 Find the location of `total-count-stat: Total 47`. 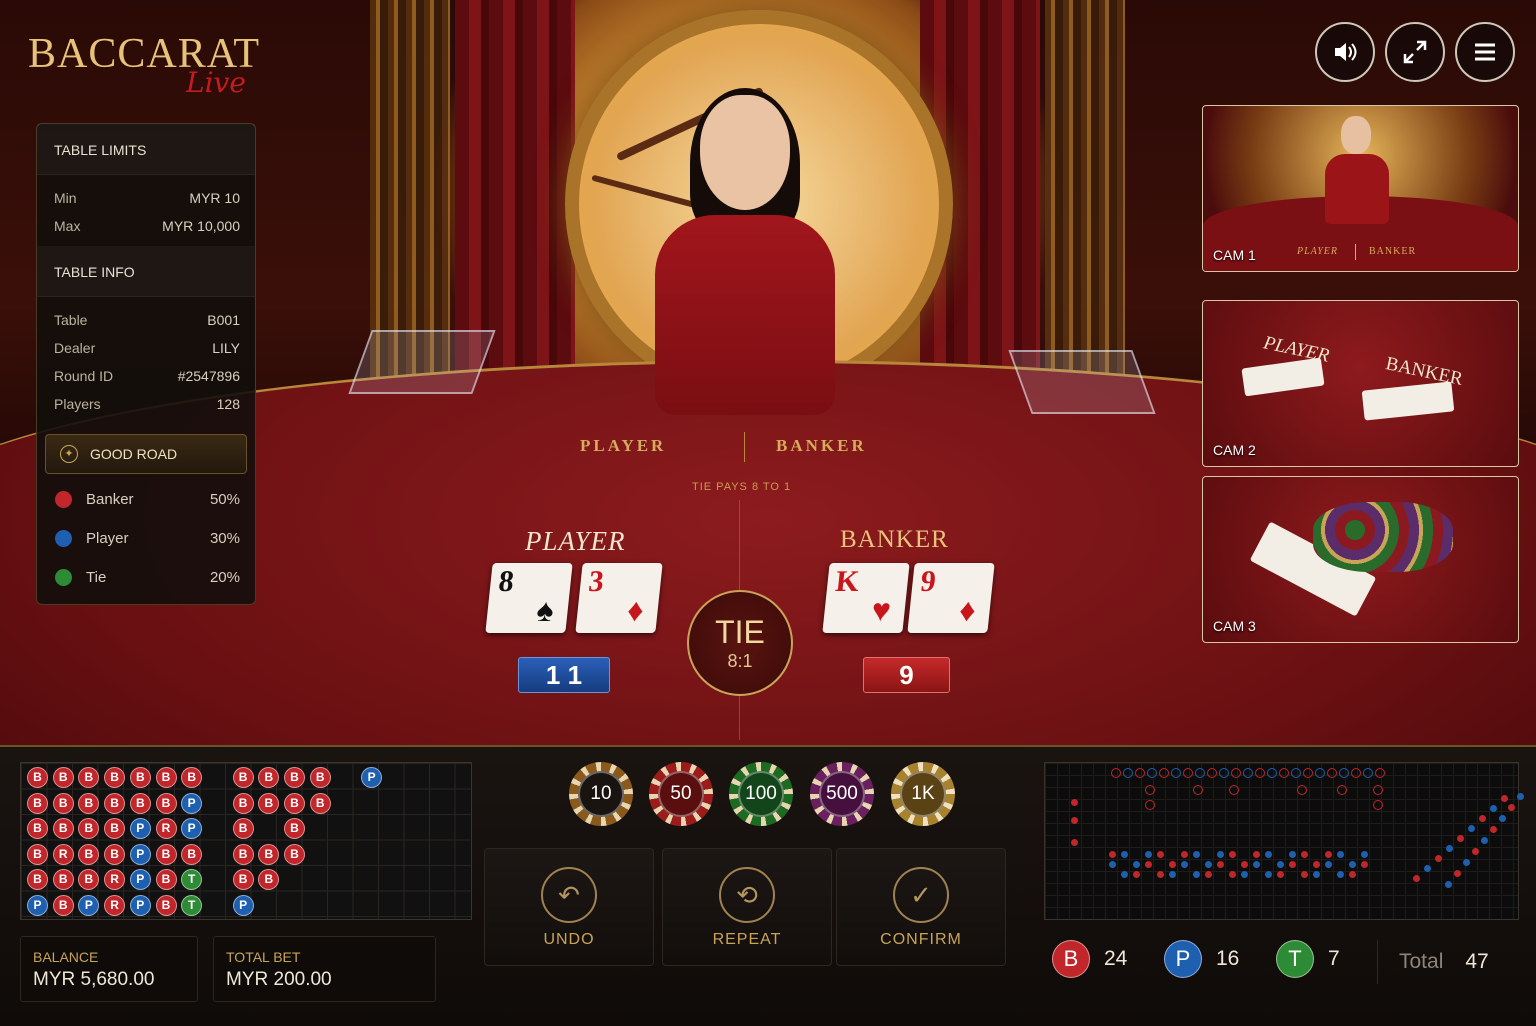

total-count-stat: Total 47 is located at coordinates (1444, 962).